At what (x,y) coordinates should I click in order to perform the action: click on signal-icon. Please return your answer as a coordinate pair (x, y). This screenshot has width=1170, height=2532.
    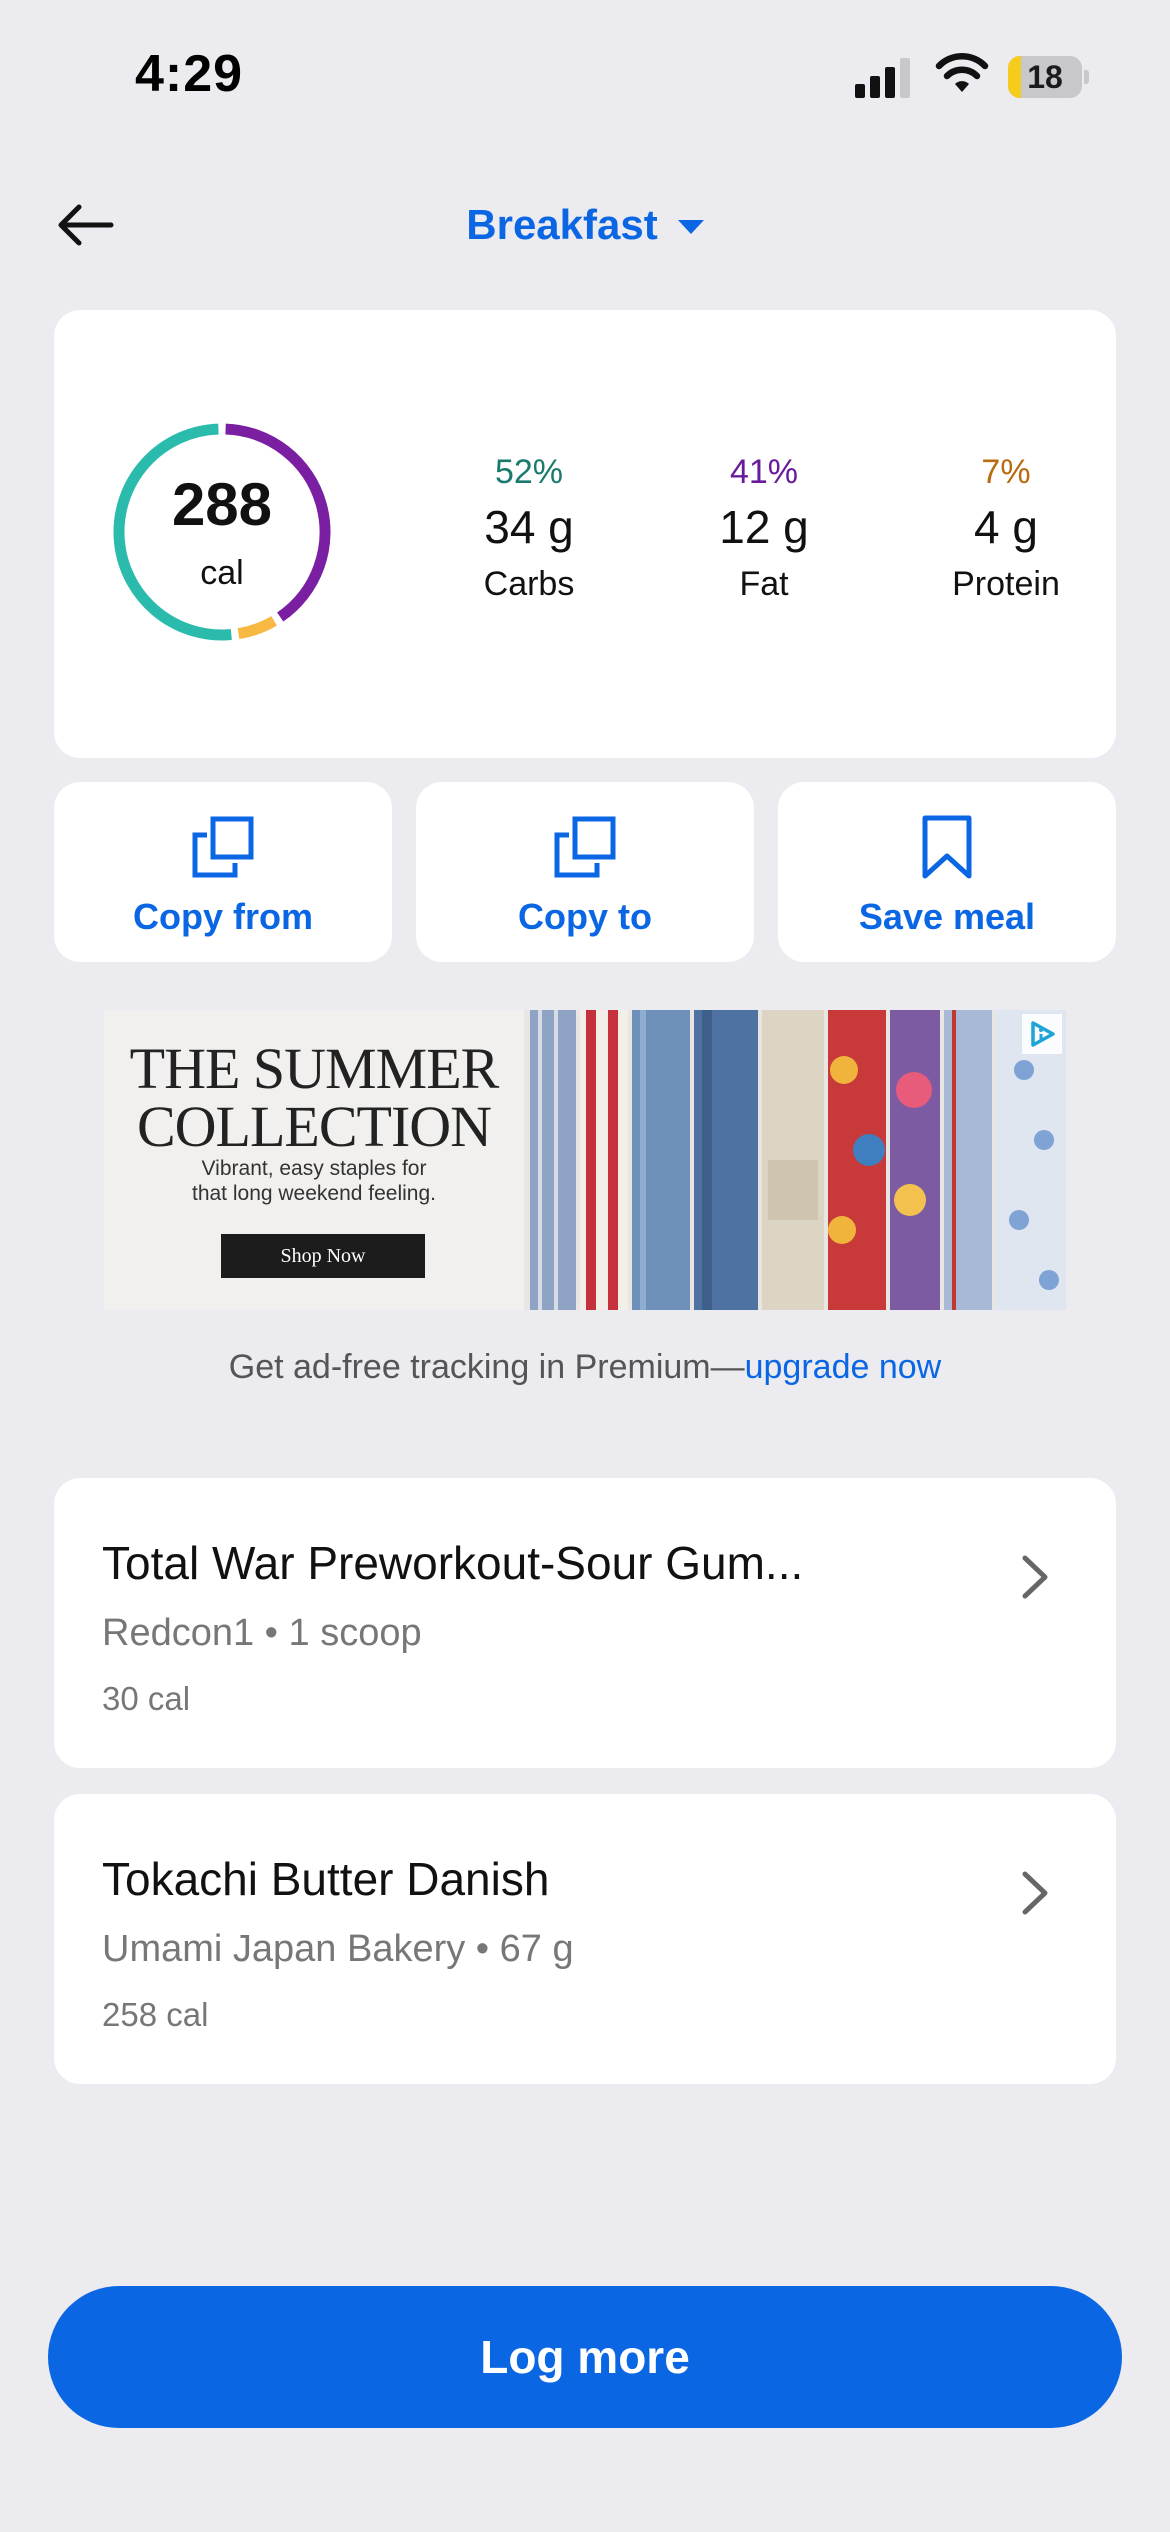
    Looking at the image, I should click on (882, 78).